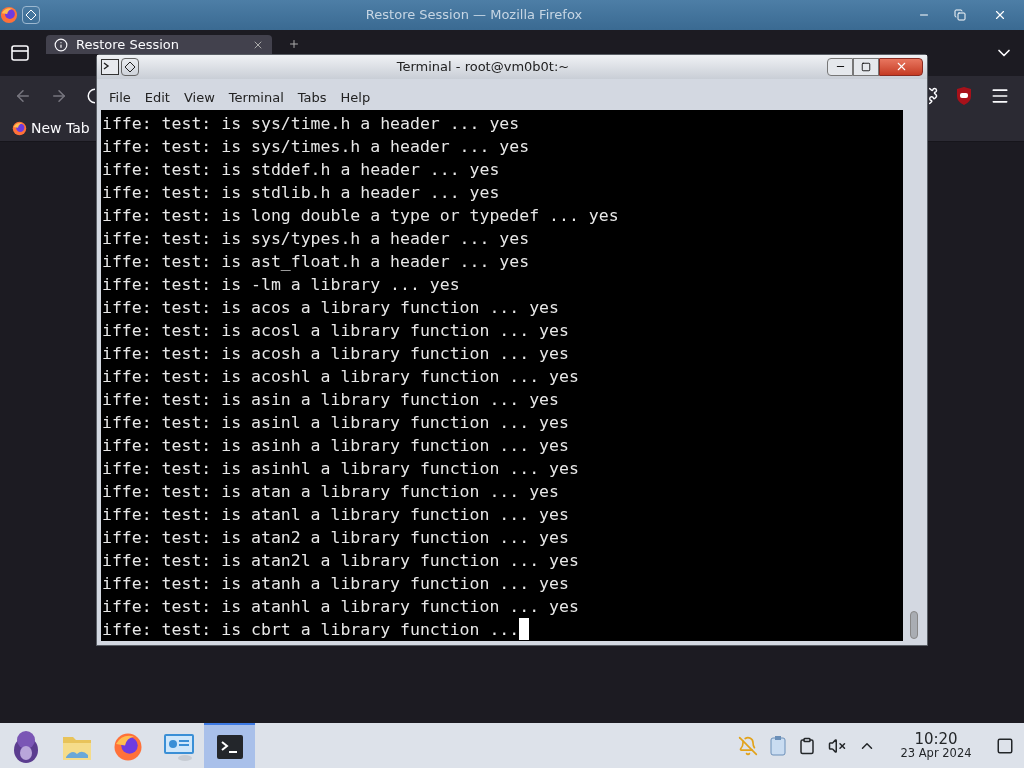 The width and height of the screenshot is (1024, 768). I want to click on taskbar-app, so click(229, 745).